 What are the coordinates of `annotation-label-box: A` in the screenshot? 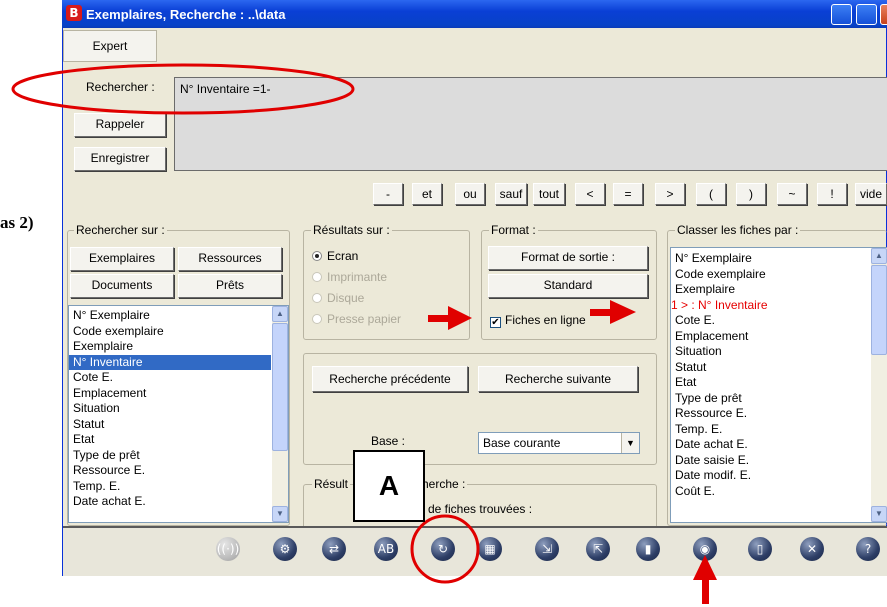 It's located at (389, 486).